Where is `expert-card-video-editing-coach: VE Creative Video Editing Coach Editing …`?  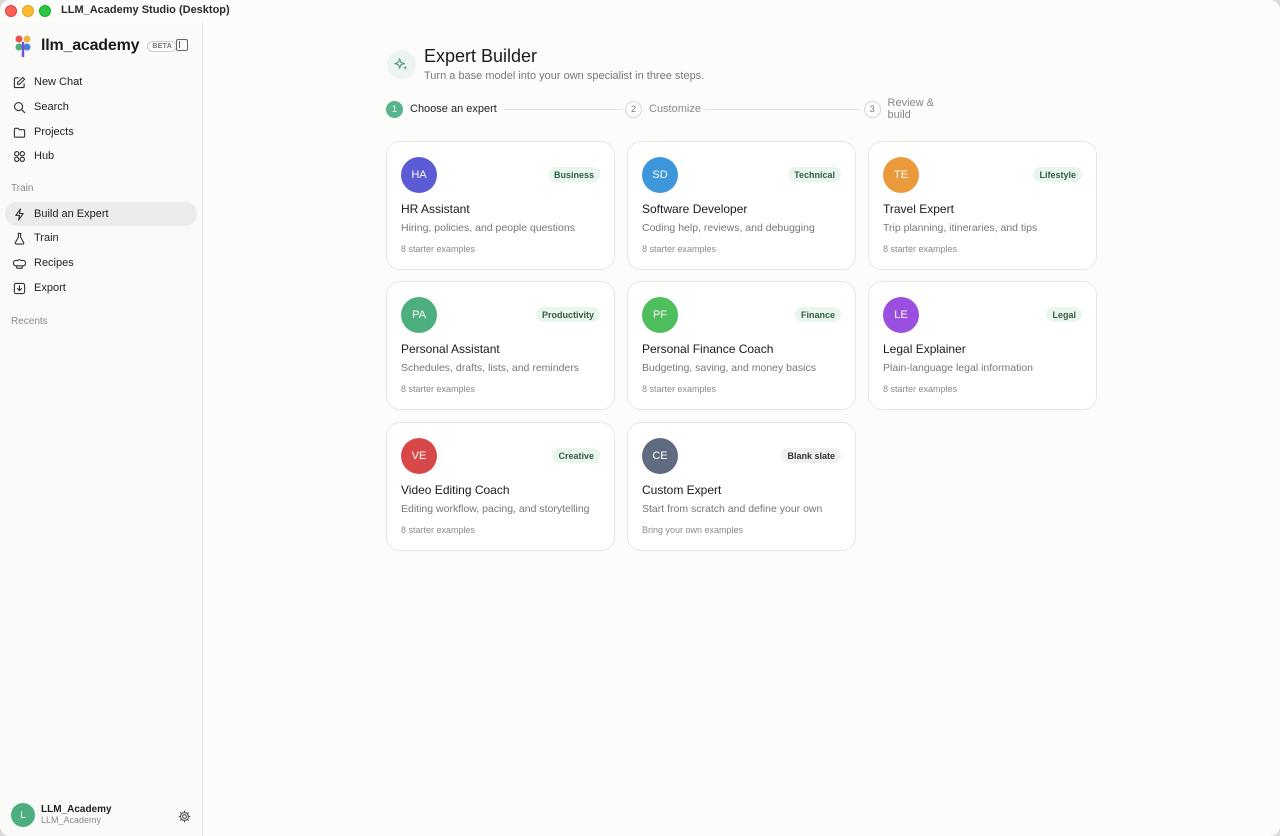
expert-card-video-editing-coach: VE Creative Video Editing Coach Editing … is located at coordinates (500, 486).